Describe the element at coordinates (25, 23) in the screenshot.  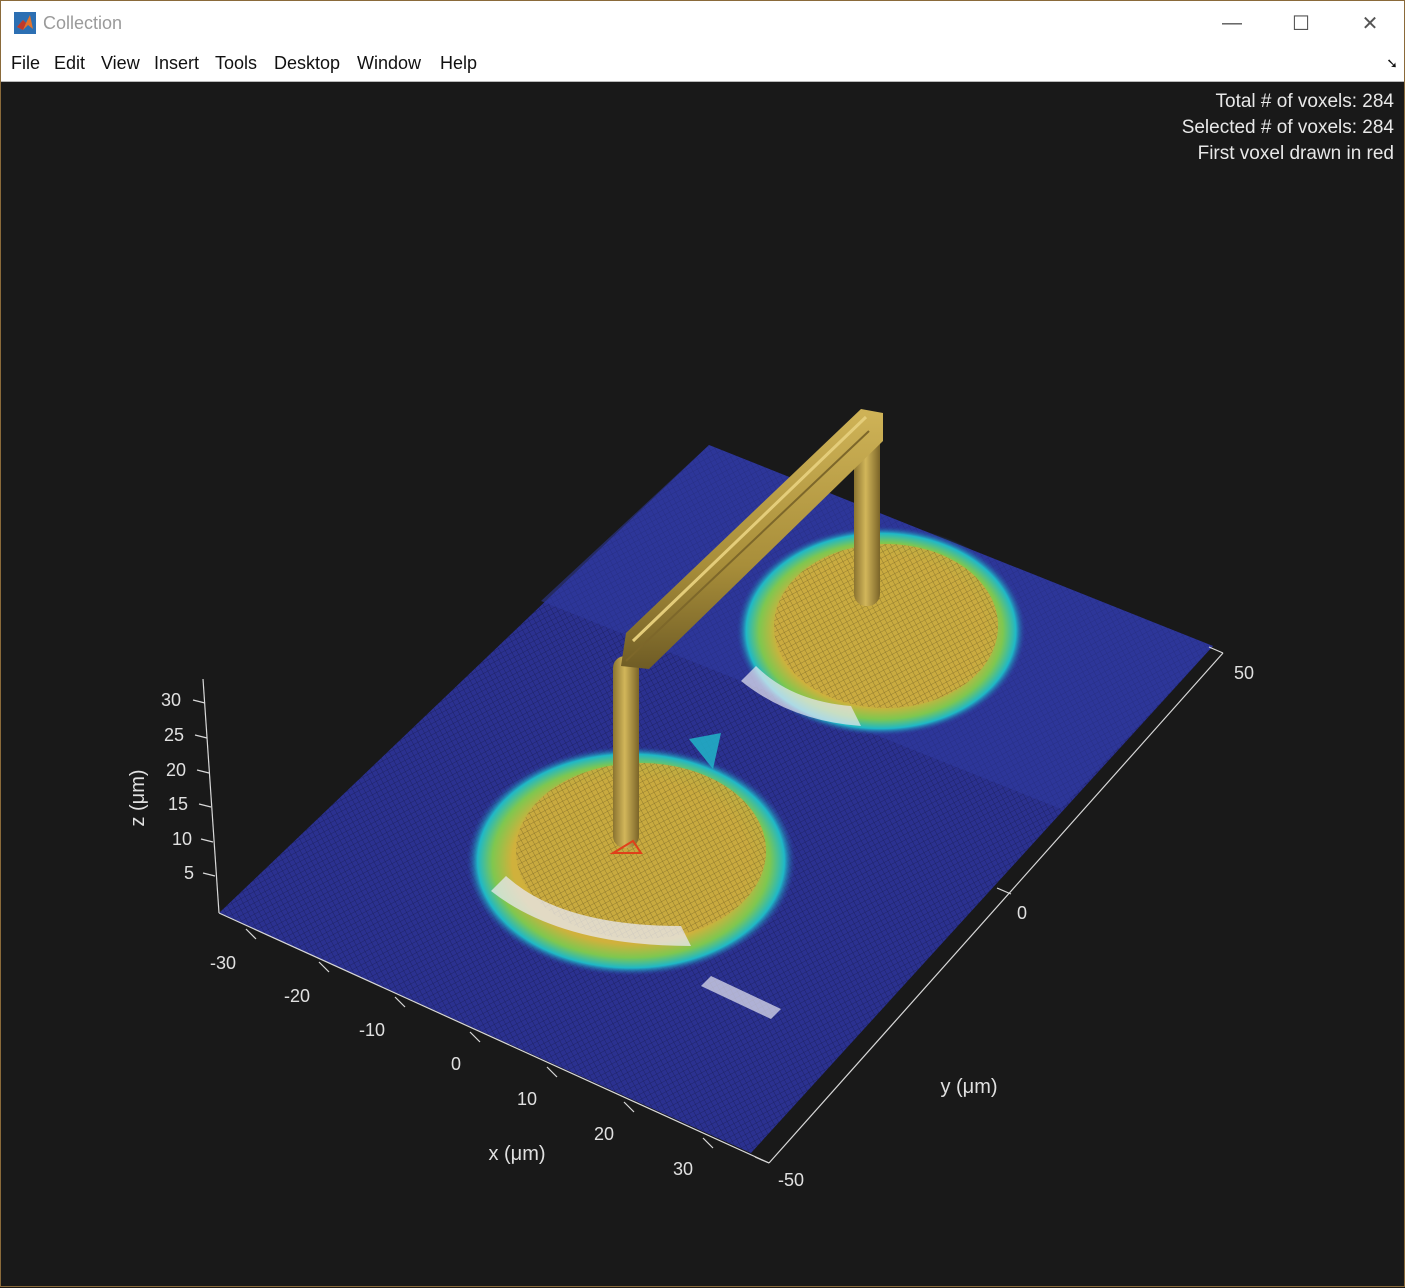
I see `matlab-logo-icon` at that location.